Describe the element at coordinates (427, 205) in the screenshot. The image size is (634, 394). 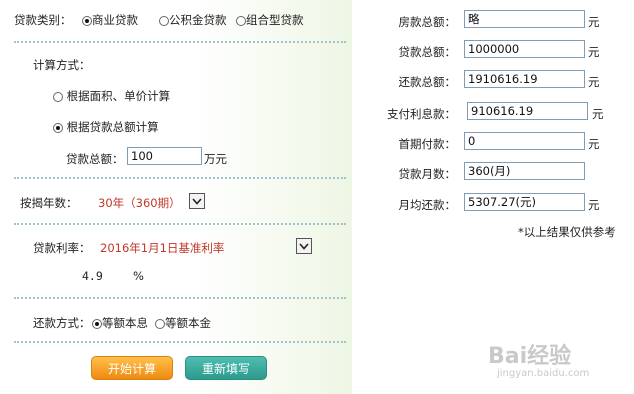
I see `result-label: 月均还款：` at that location.